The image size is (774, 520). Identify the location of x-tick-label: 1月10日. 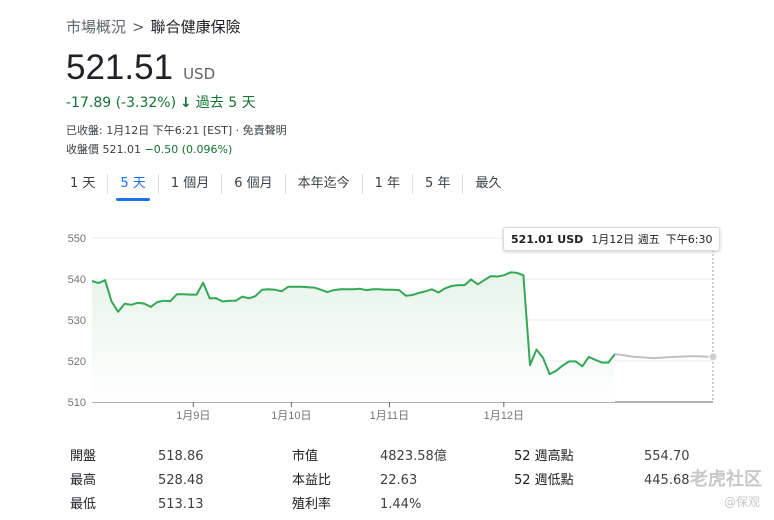
(291, 416).